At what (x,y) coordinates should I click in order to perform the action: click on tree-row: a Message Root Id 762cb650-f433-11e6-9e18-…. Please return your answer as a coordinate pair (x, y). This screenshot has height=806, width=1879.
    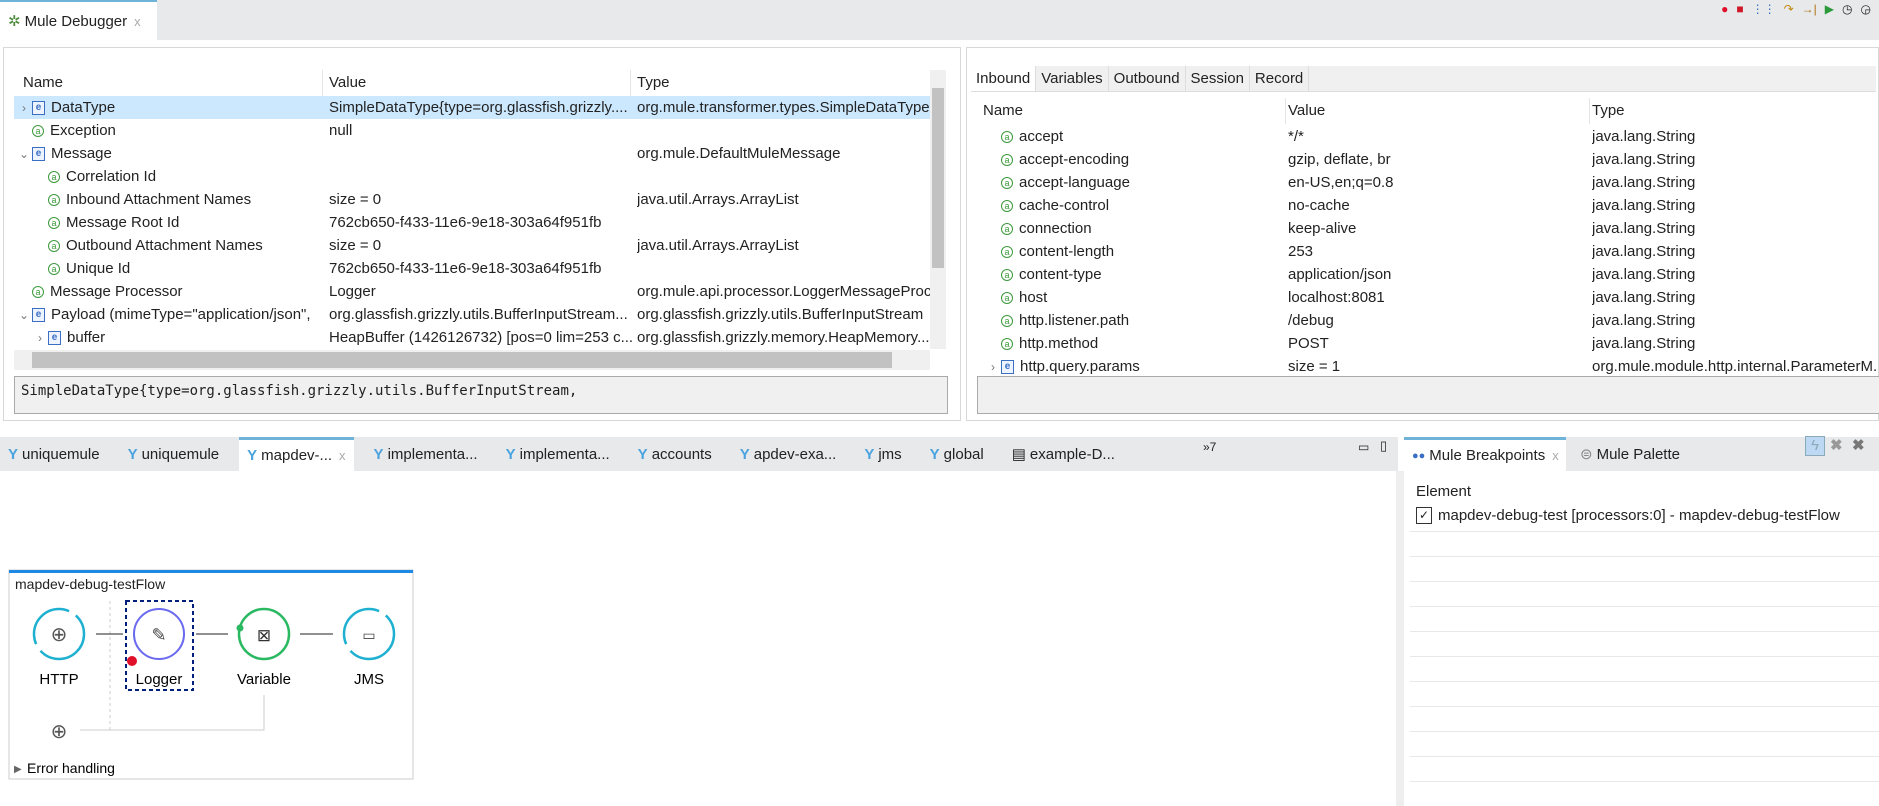
    Looking at the image, I should click on (472, 222).